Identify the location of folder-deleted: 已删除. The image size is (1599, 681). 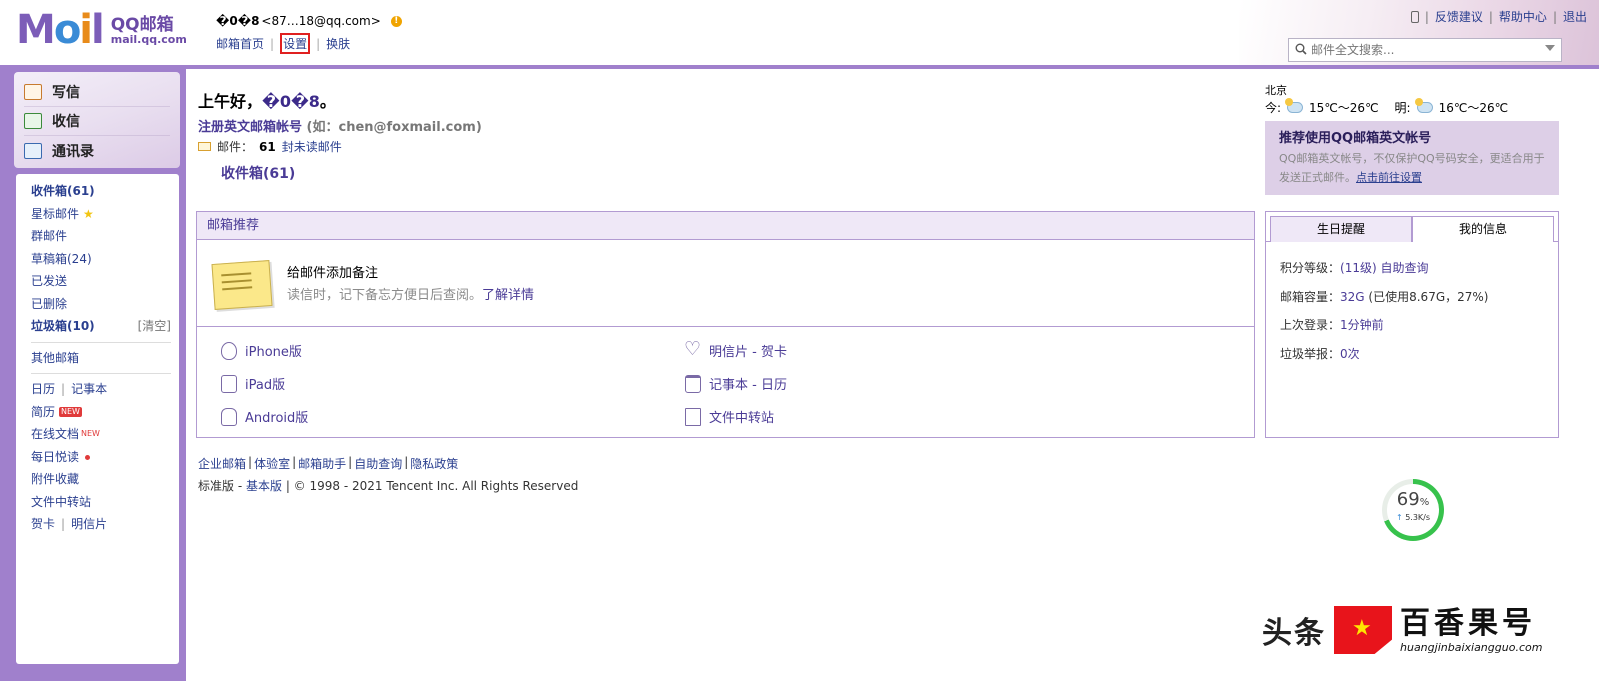
(97, 304).